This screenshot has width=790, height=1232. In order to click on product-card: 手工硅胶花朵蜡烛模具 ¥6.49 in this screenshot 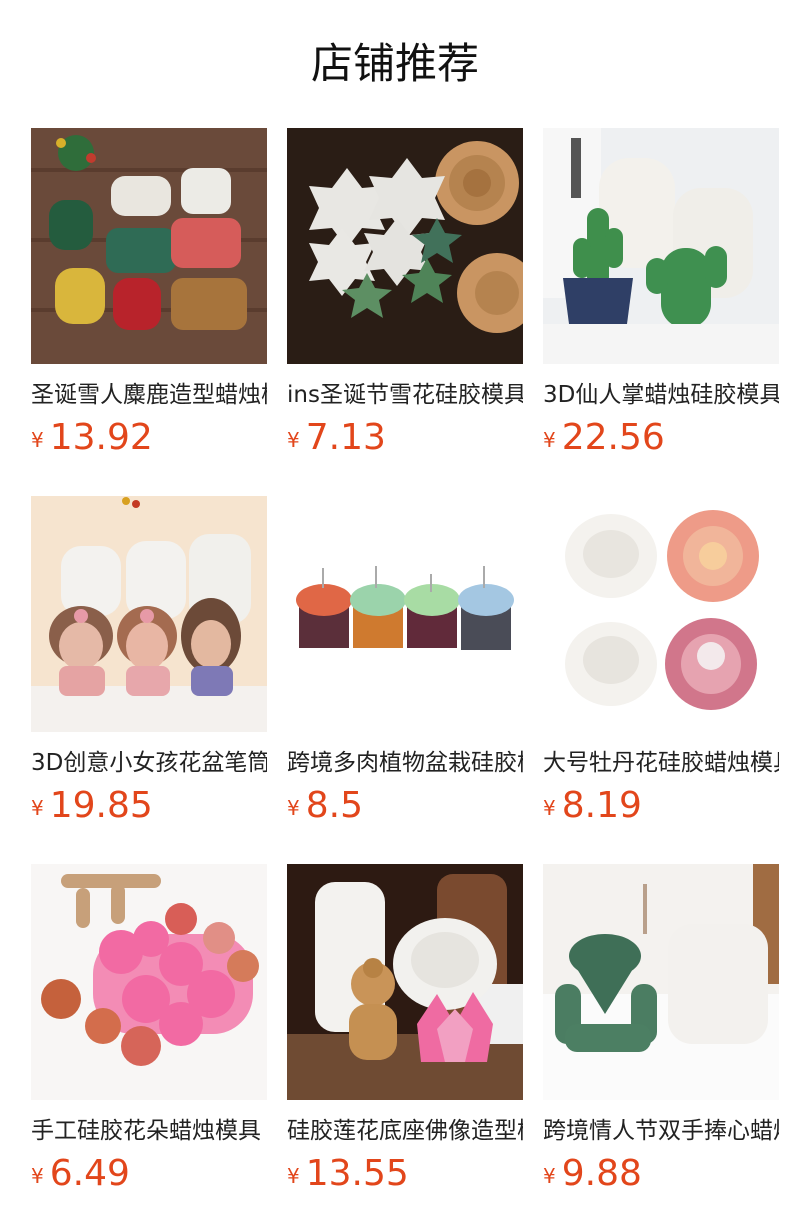, I will do `click(149, 1048)`.